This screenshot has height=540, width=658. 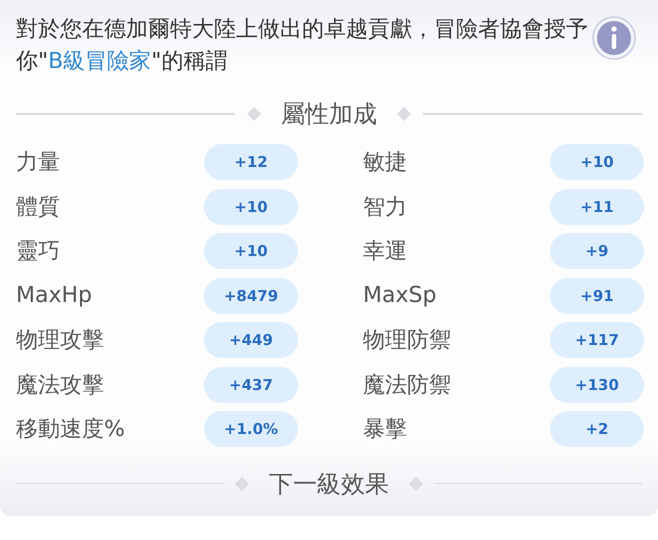 I want to click on stat-value: +8479, so click(x=251, y=296).